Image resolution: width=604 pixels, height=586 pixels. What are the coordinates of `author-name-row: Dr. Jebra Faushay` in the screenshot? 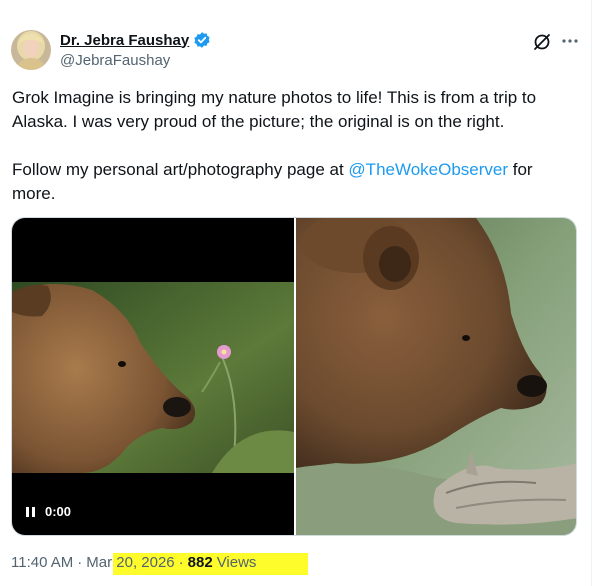 It's located at (135, 40).